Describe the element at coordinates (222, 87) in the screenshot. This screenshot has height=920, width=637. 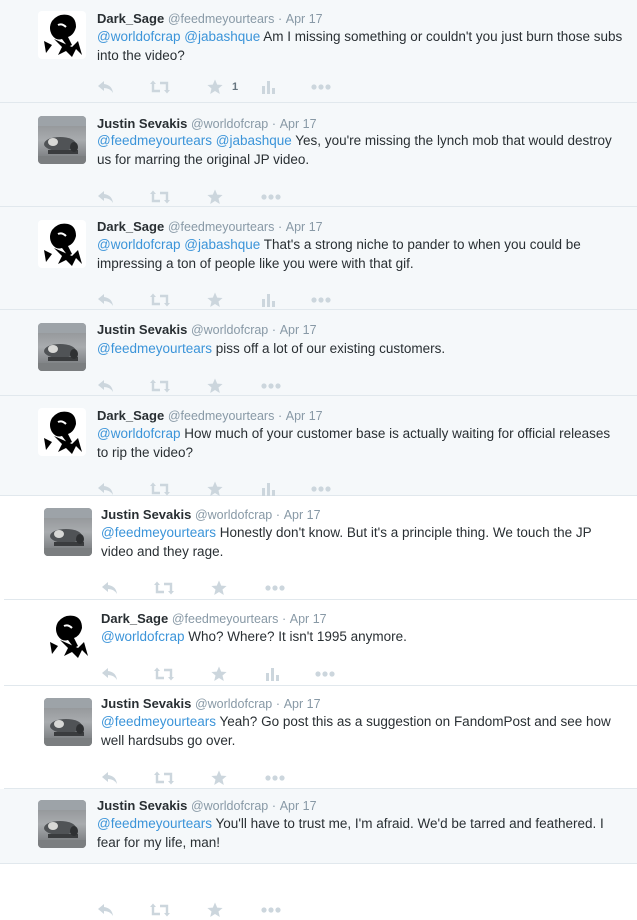
I see `favorite-button: 1` at that location.